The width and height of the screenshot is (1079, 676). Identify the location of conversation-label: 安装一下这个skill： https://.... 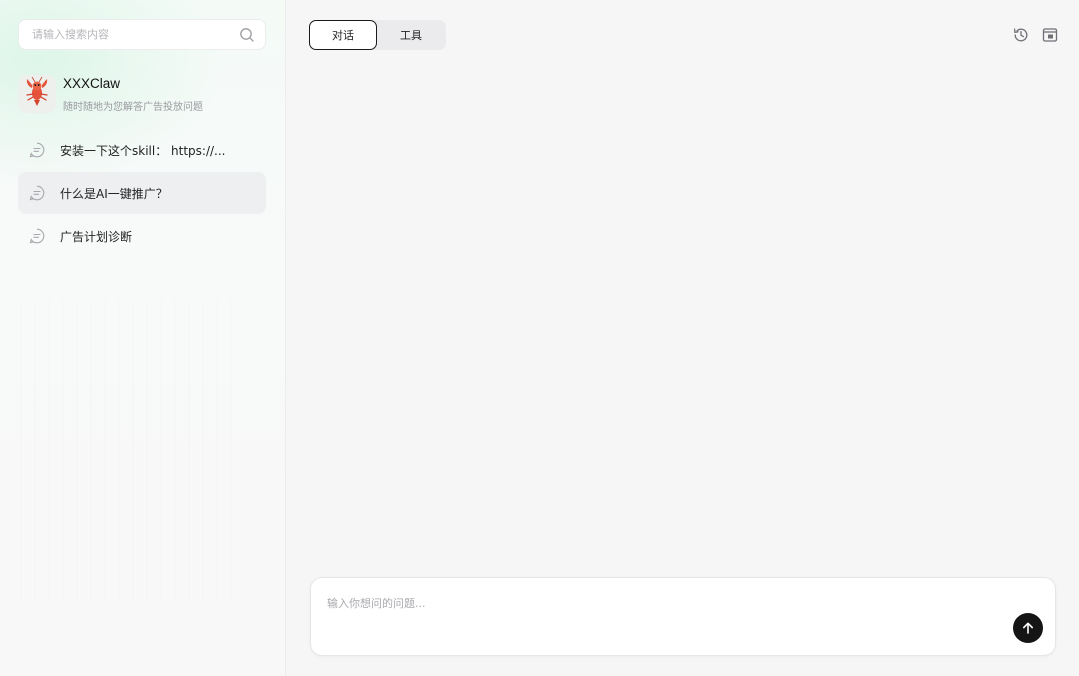
(143, 150).